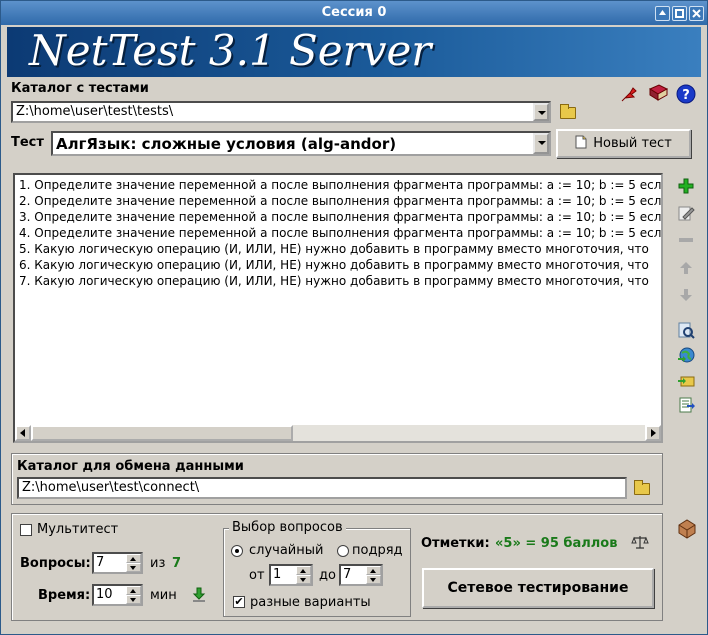 The image size is (708, 635). I want to click on edit-icon, so click(686, 213).